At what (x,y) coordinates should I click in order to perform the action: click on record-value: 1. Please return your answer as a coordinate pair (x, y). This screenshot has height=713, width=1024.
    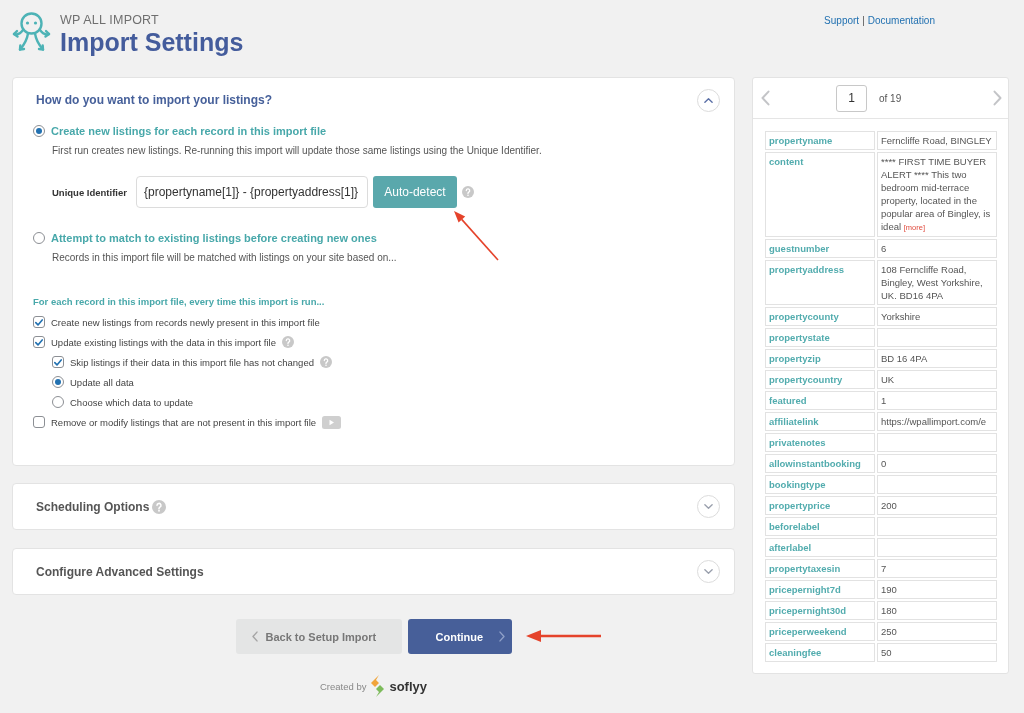
    Looking at the image, I should click on (884, 400).